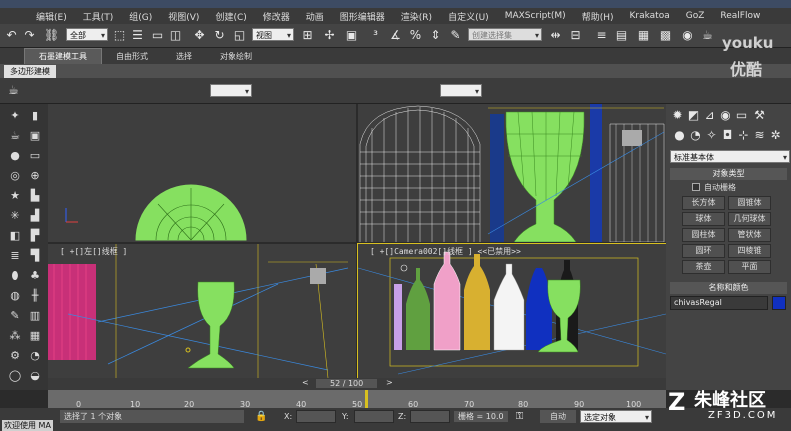  Describe the element at coordinates (687, 35) in the screenshot. I see `material-editor-icon: ◉` at that location.